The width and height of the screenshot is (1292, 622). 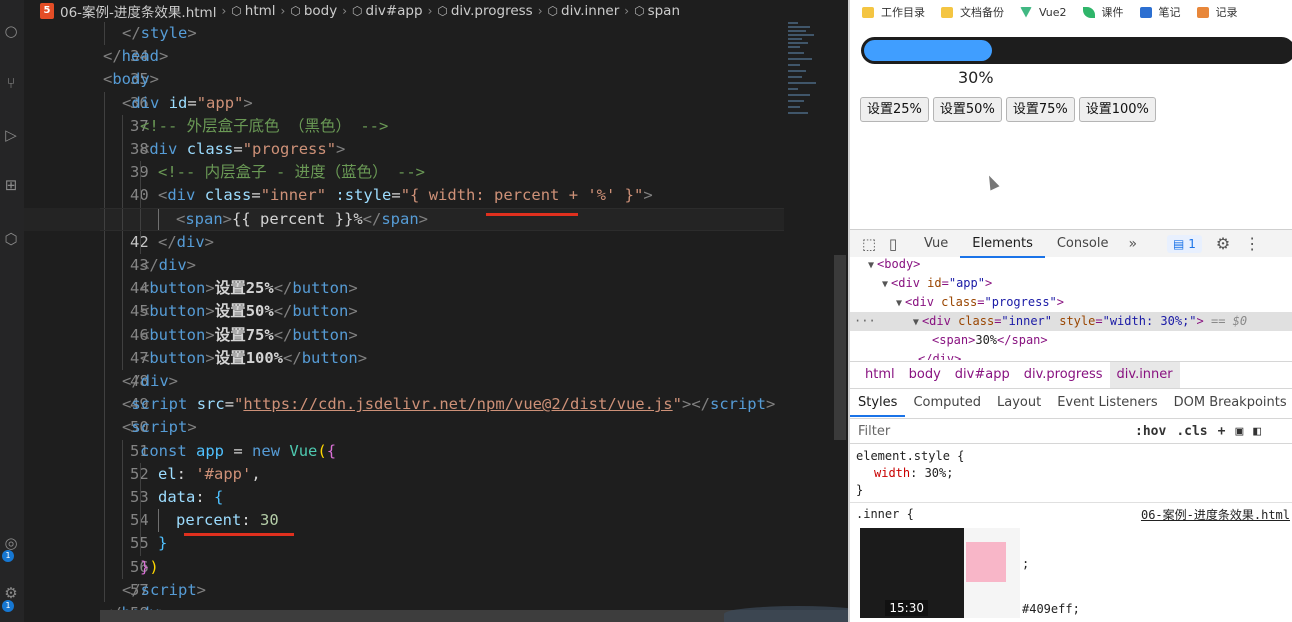 I want to click on bookmark: Vue2, so click(x=1043, y=12).